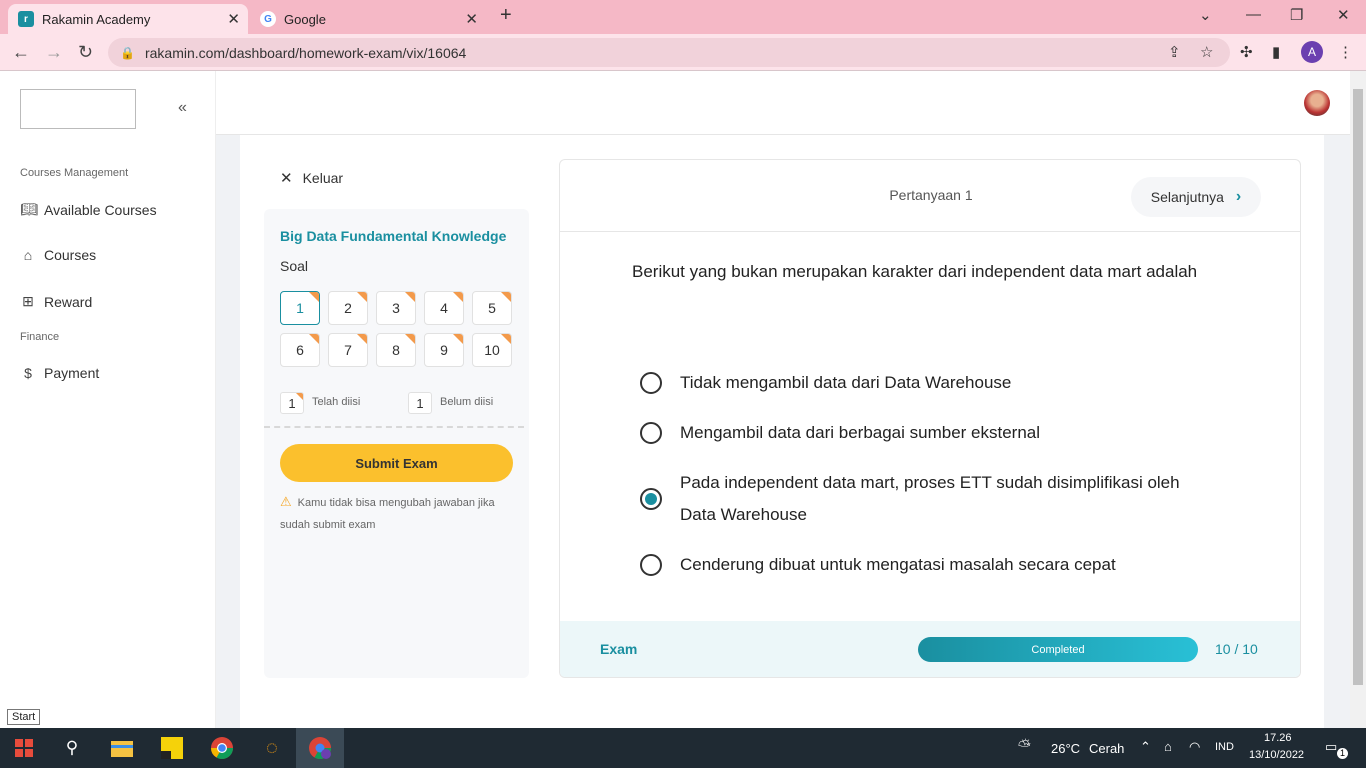  I want to click on collapse-sidebar-icon: «, so click(182, 108).